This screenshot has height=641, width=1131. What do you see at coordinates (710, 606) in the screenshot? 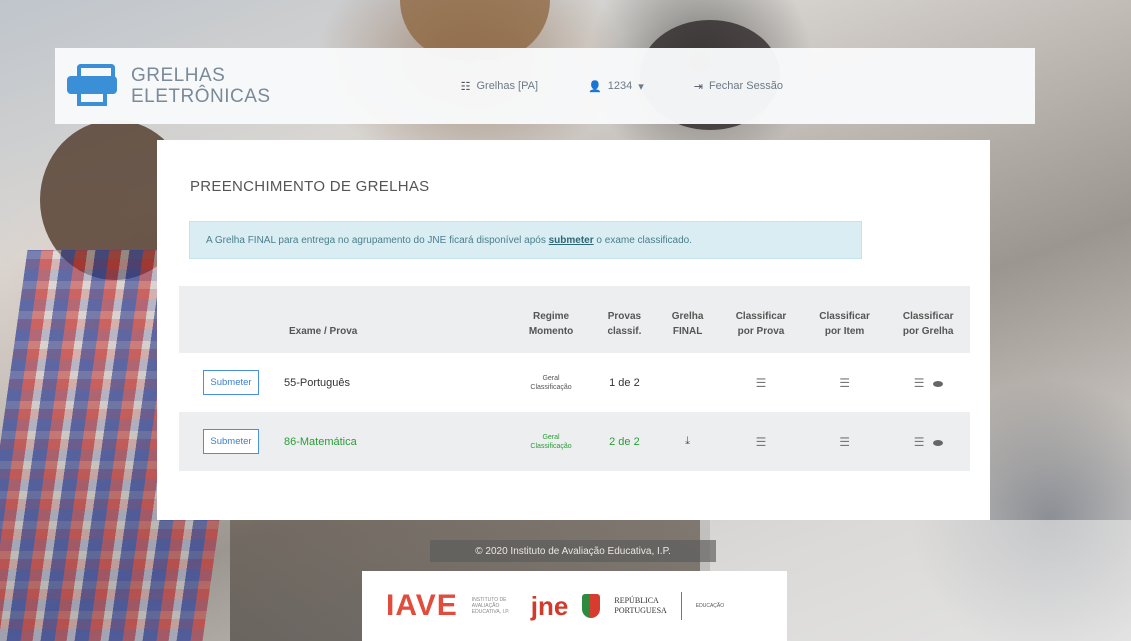
I see `educacao-label: EDUCAÇÃO` at bounding box center [710, 606].